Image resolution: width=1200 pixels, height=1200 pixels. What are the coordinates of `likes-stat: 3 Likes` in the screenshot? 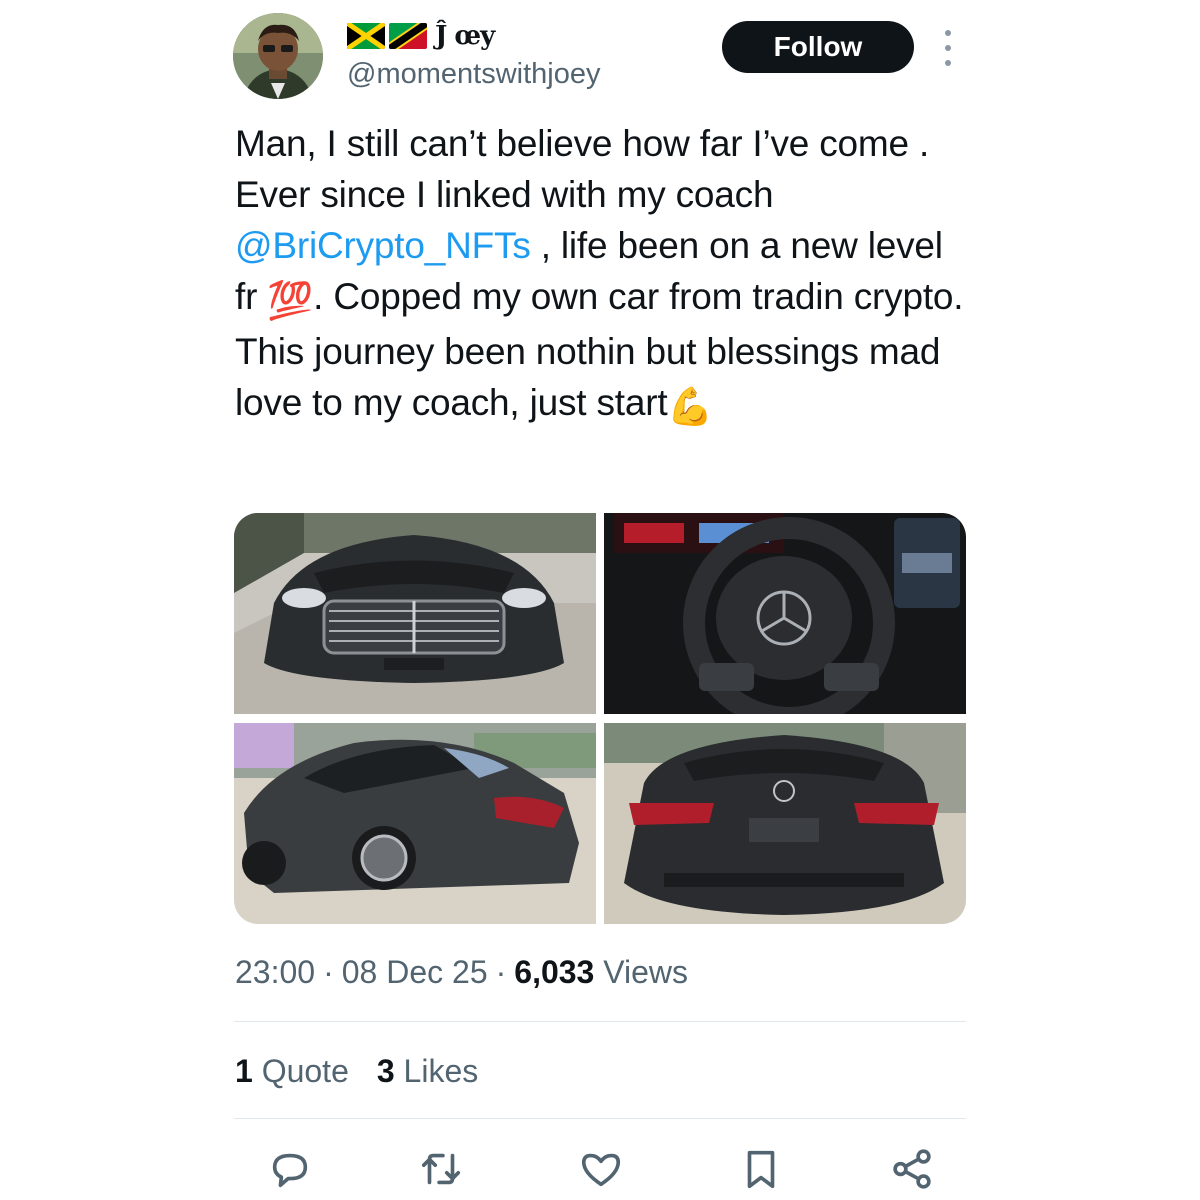 It's located at (427, 1071).